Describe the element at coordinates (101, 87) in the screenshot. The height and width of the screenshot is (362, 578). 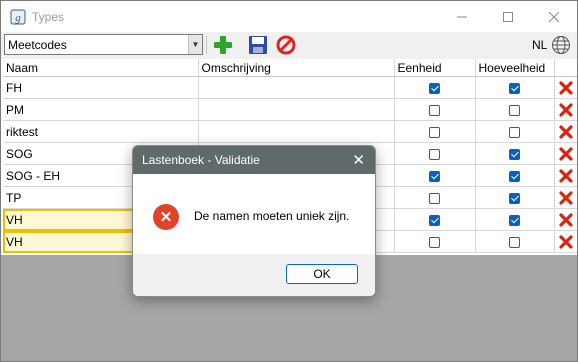
I see `cell-naam: FH` at that location.